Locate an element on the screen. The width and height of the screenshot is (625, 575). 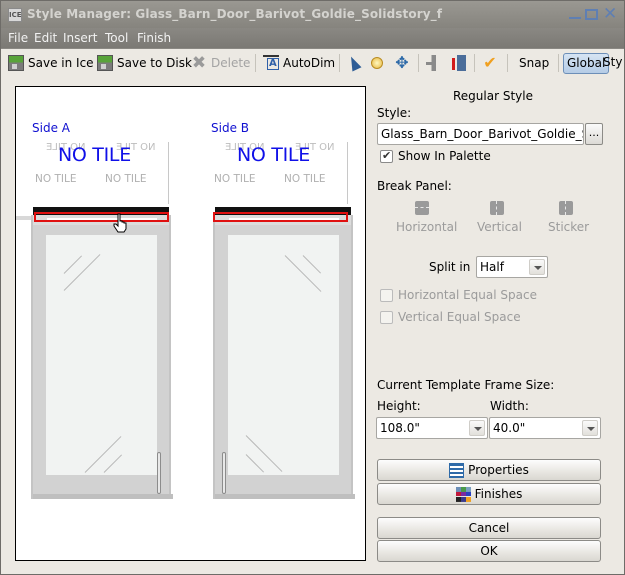
magnifier-icon is located at coordinates (377, 63).